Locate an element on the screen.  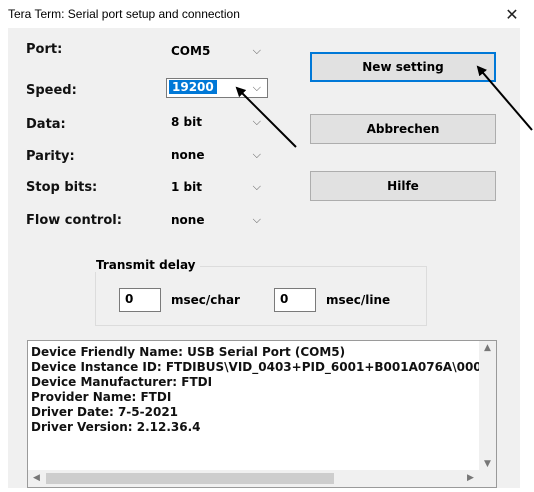
msec-char-unit: msec/char is located at coordinates (205, 300).